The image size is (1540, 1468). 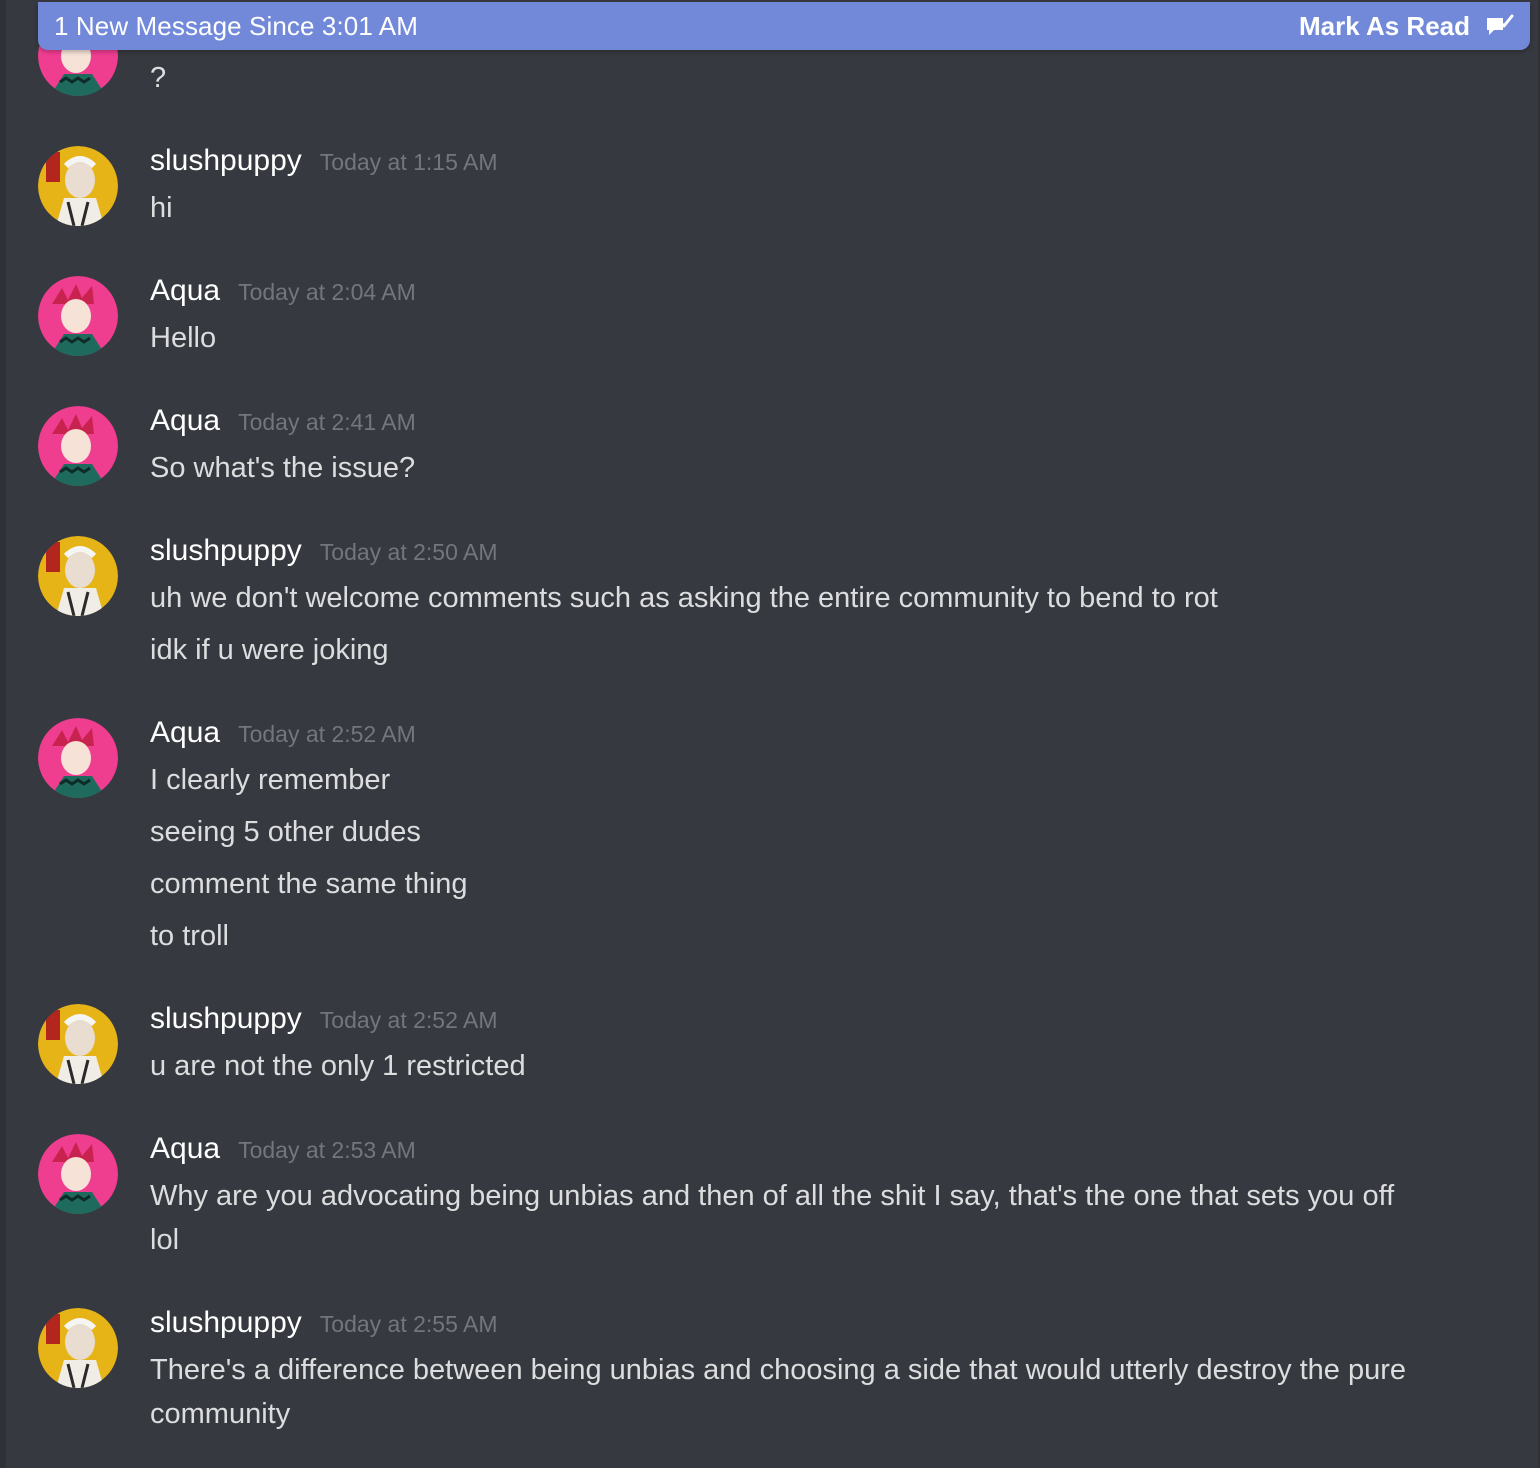 What do you see at coordinates (409, 552) in the screenshot?
I see `timestamp: Today at 2:50 AM` at bounding box center [409, 552].